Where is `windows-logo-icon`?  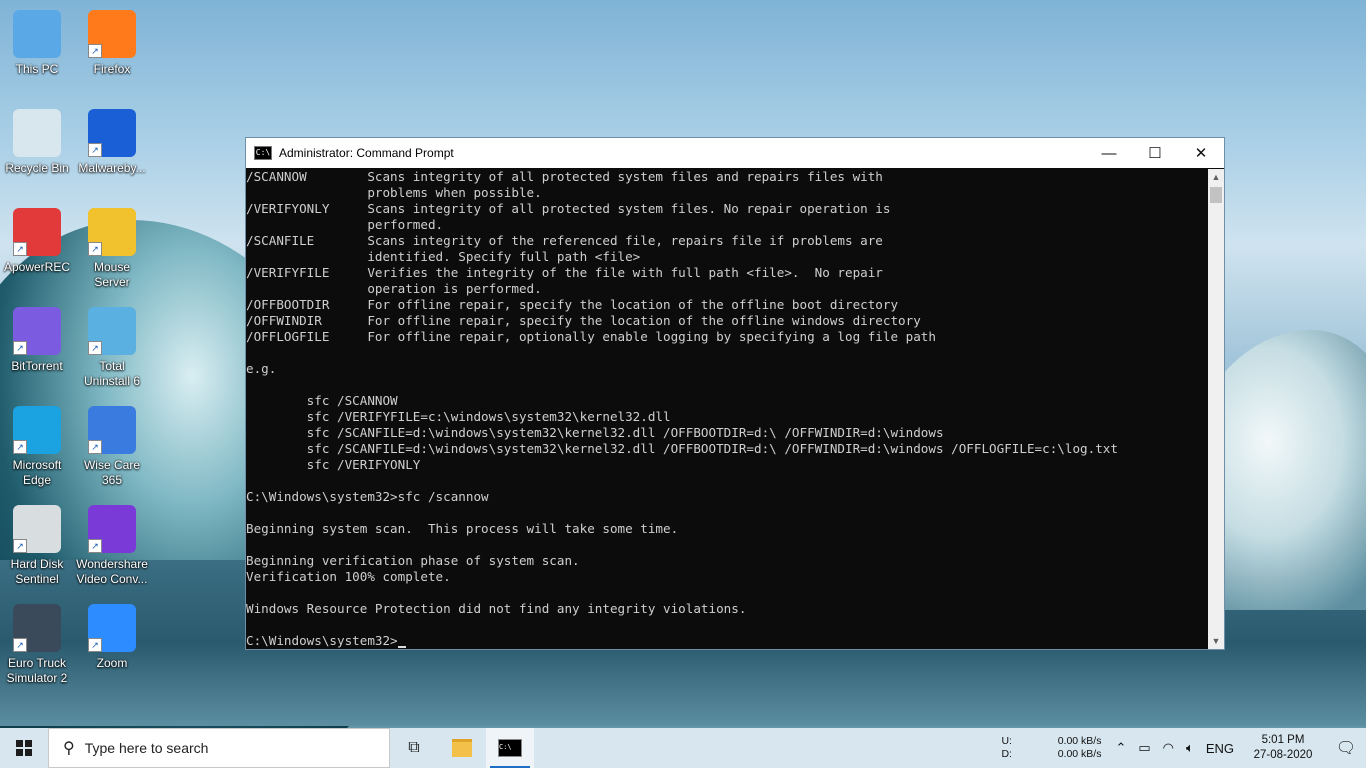
windows-logo-icon is located at coordinates (24, 748).